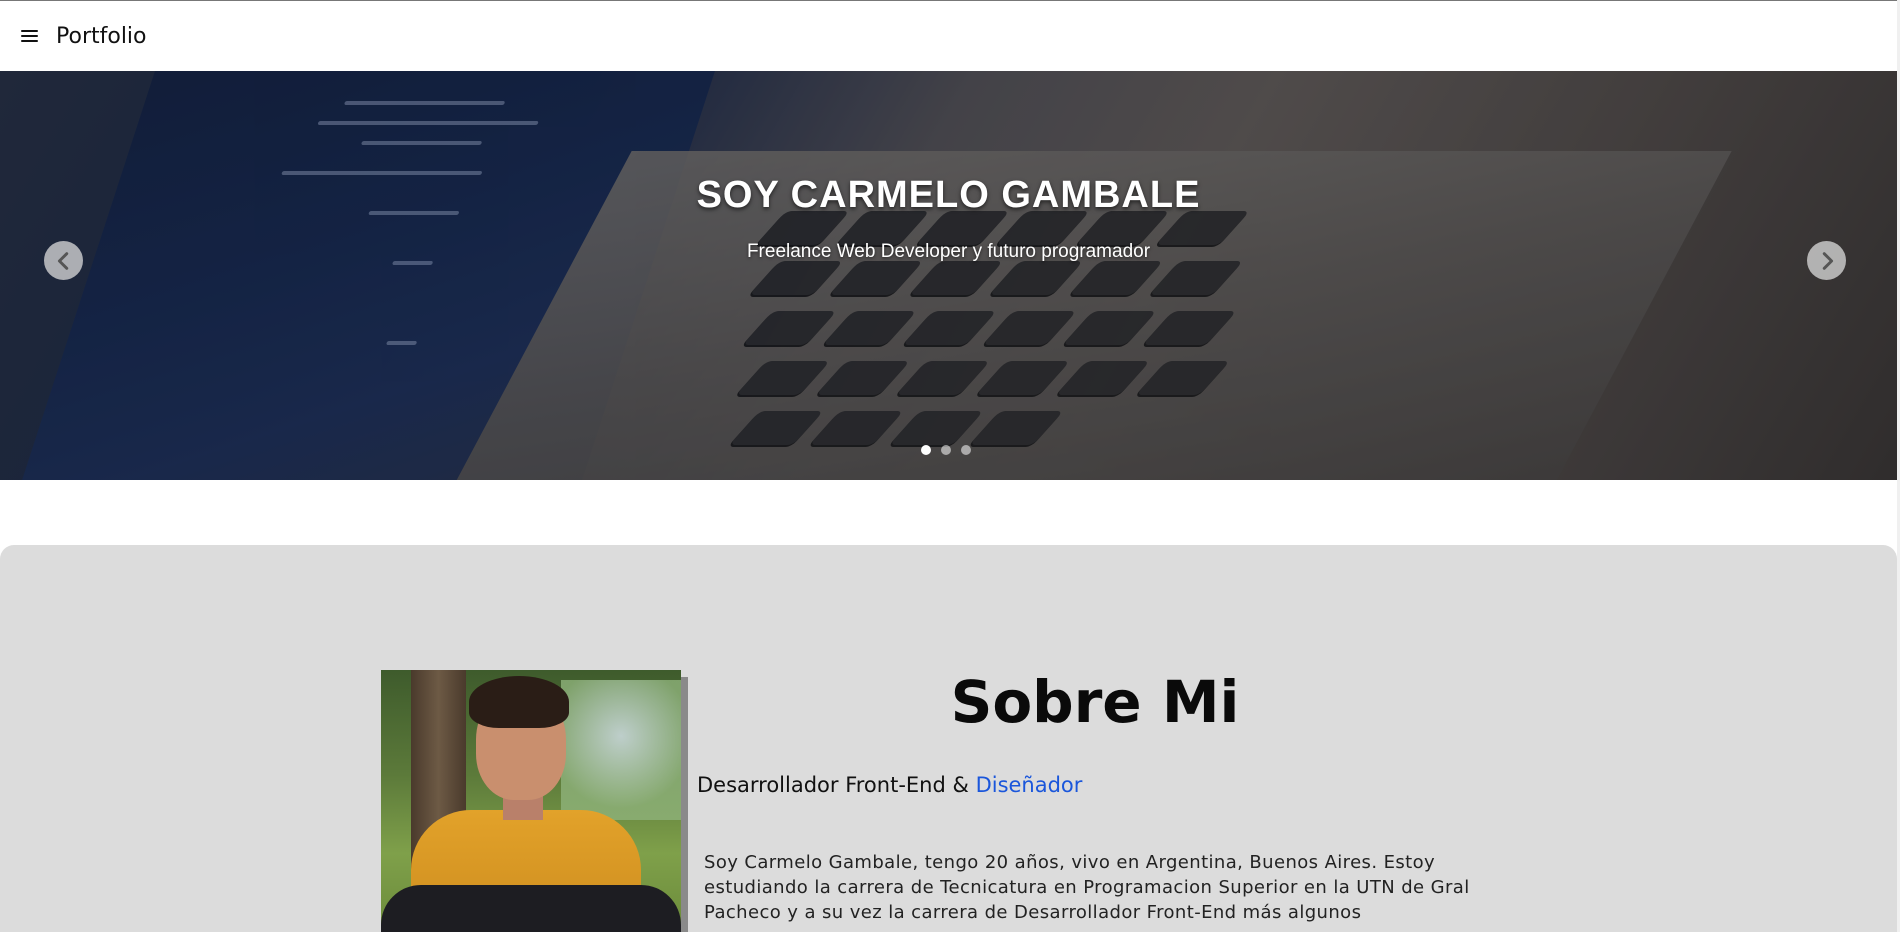  What do you see at coordinates (684, 804) in the screenshot?
I see `photo-shadow` at bounding box center [684, 804].